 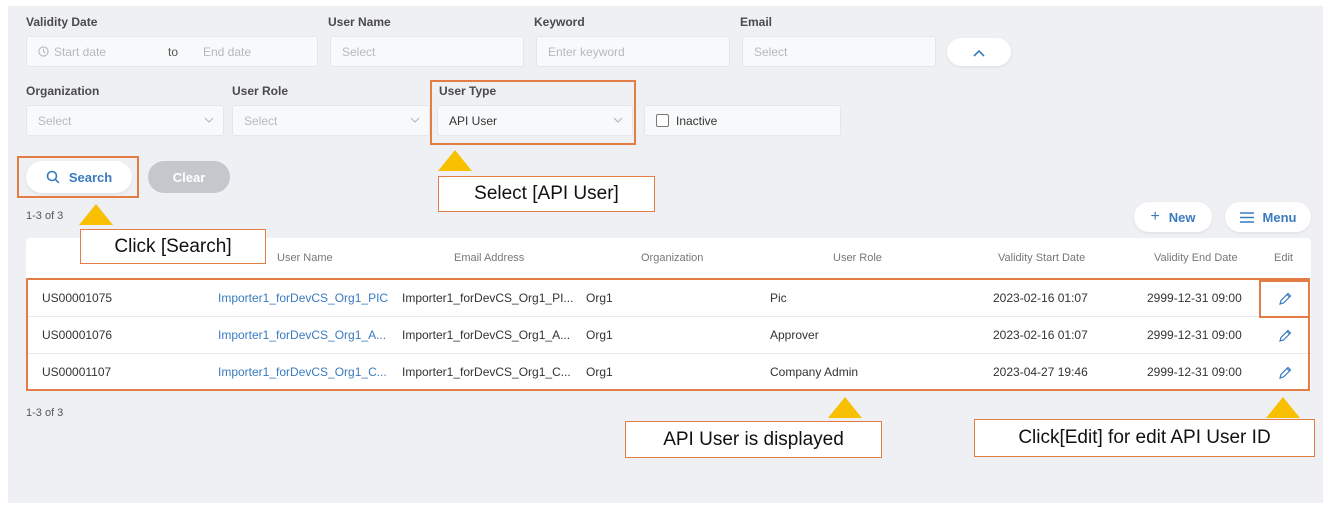 What do you see at coordinates (756, 22) in the screenshot?
I see `email-label: Email` at bounding box center [756, 22].